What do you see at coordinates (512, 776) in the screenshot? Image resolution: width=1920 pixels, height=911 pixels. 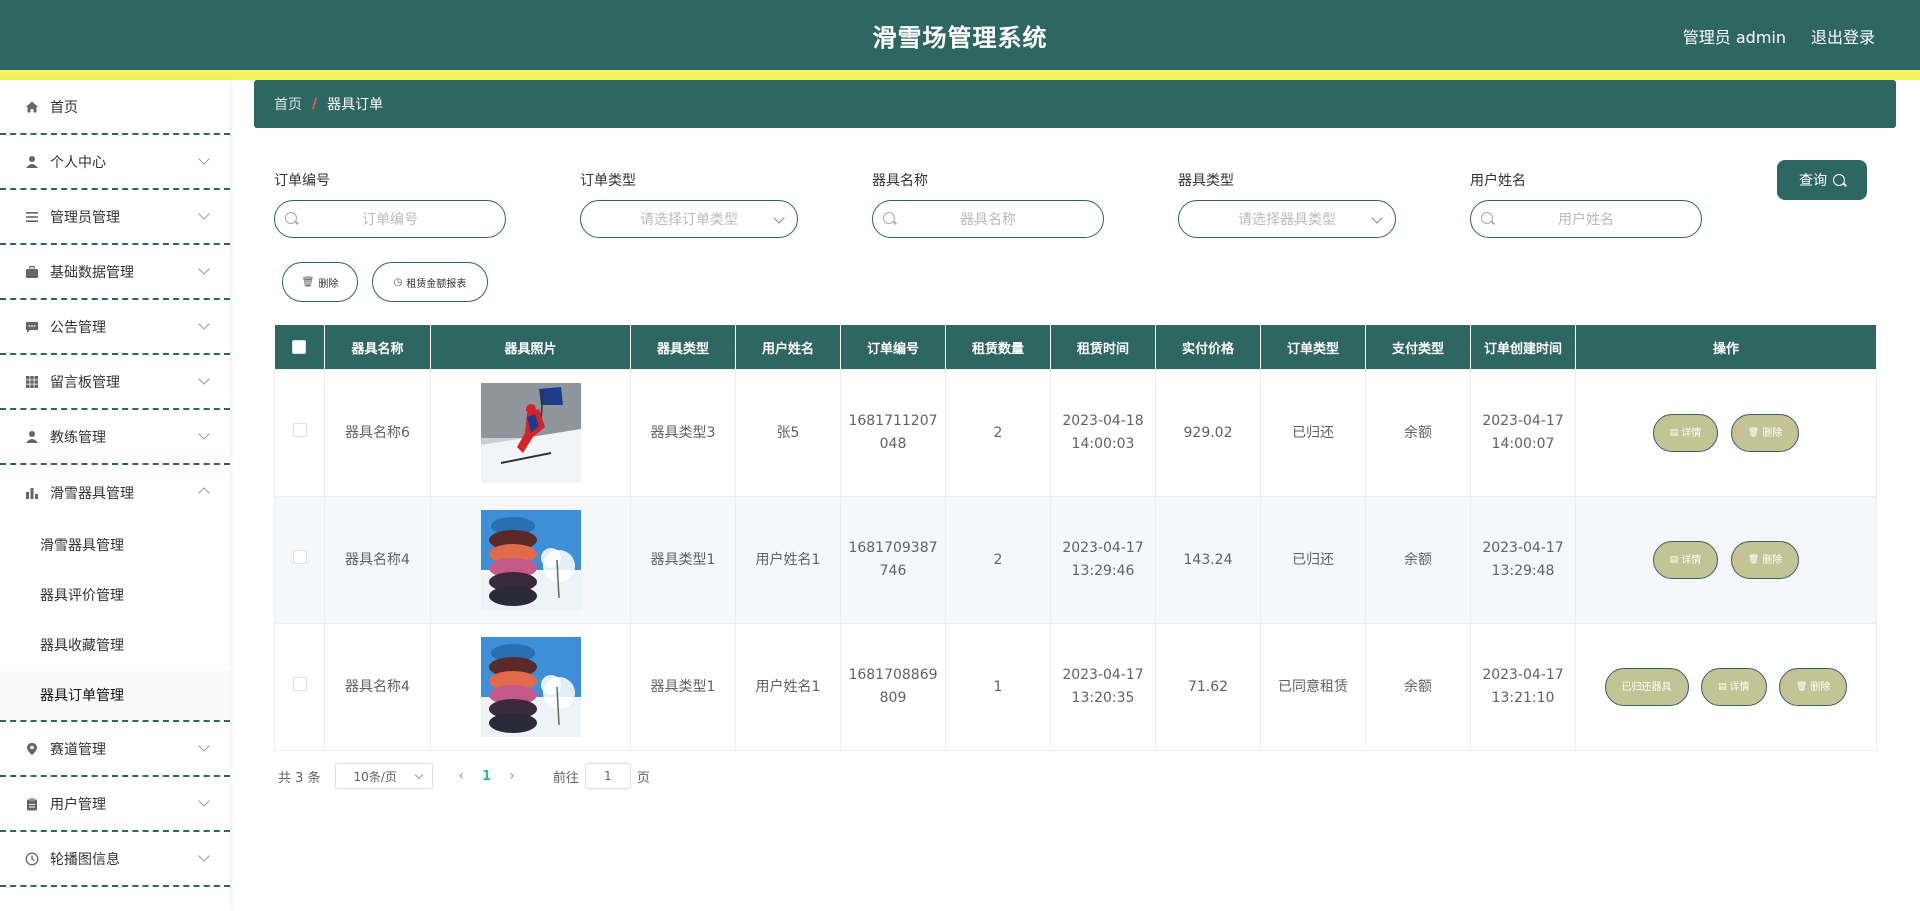 I see `next-page-button: ›` at bounding box center [512, 776].